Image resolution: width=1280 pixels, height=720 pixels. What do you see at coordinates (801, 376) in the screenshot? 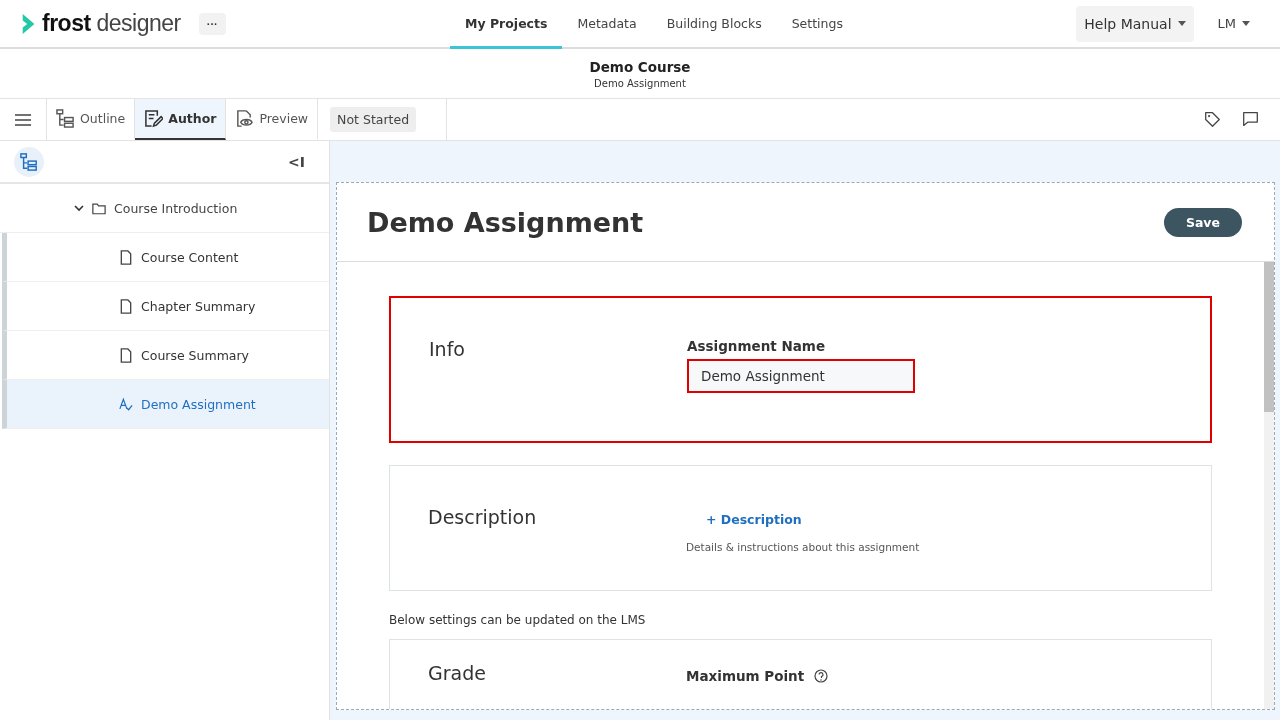
I see `assignment-name-field: Demo Assignment` at bounding box center [801, 376].